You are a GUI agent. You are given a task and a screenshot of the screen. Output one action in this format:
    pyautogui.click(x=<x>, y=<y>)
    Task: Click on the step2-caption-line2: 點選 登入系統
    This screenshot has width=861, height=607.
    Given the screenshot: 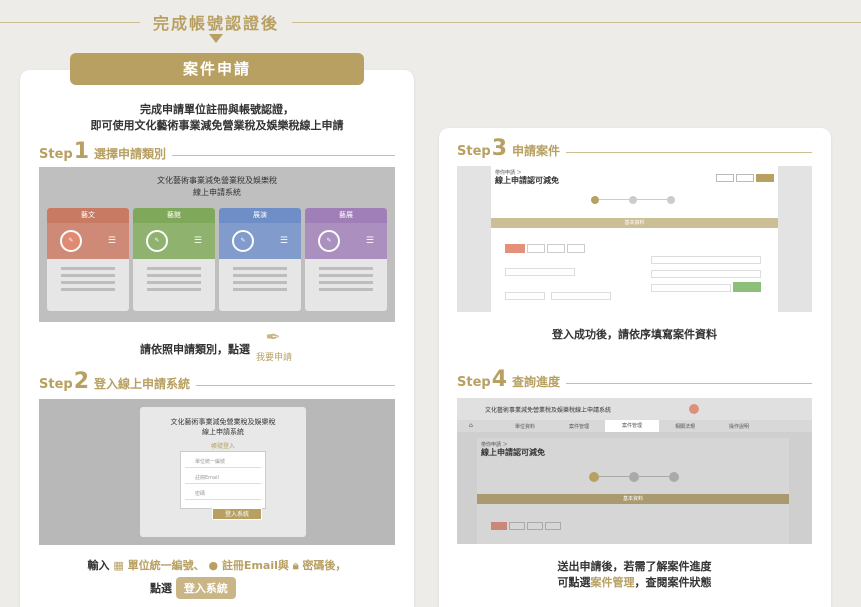 What is the action you would take?
    pyautogui.click(x=217, y=588)
    